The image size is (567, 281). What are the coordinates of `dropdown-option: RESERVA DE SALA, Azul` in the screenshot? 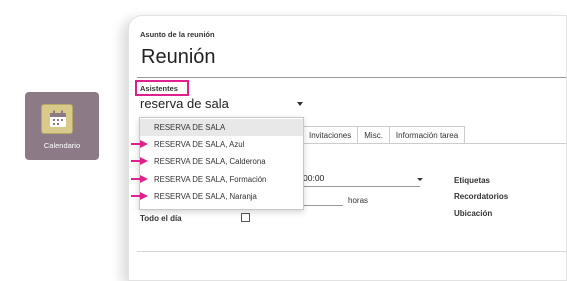 It's located at (221, 144).